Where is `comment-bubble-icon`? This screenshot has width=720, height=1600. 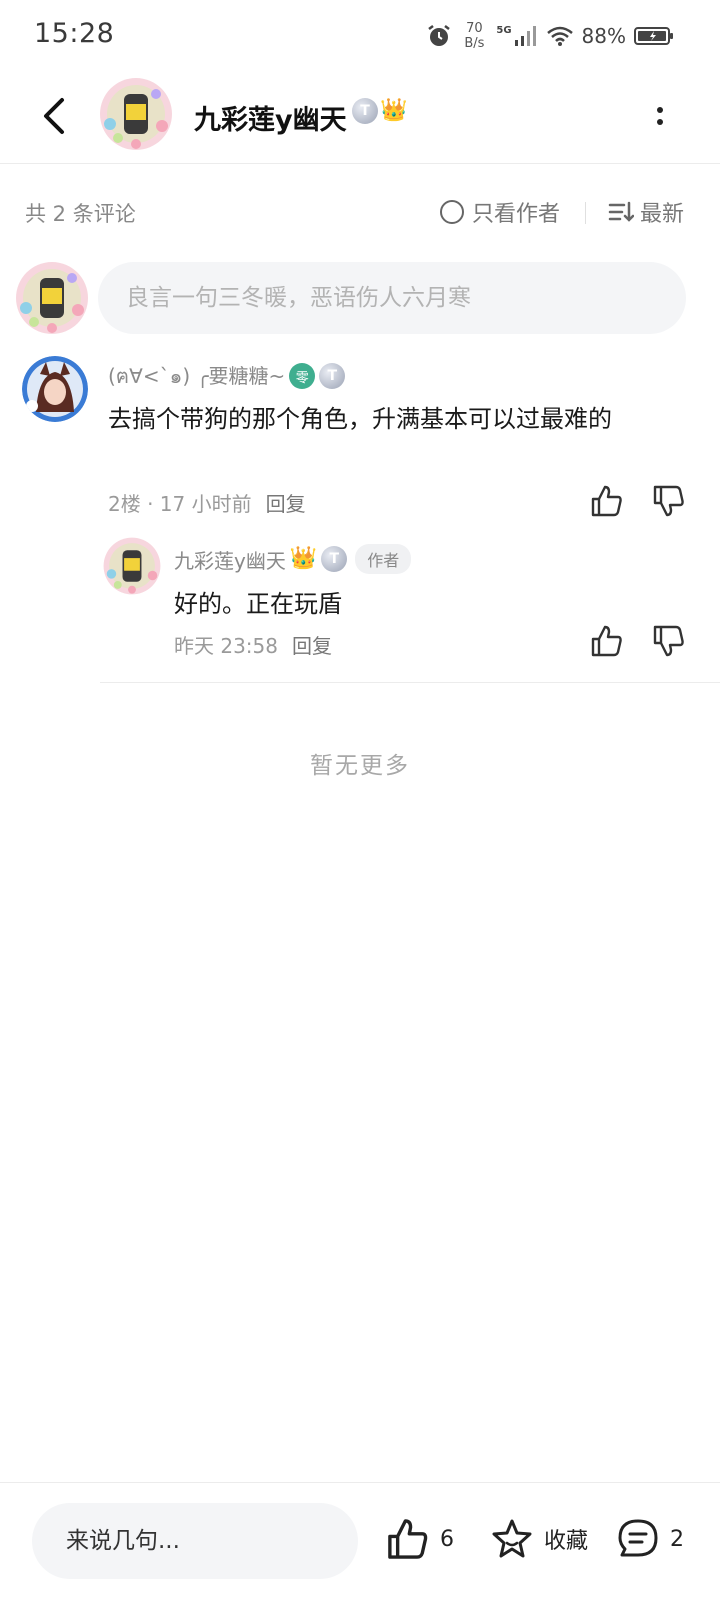 comment-bubble-icon is located at coordinates (638, 1538).